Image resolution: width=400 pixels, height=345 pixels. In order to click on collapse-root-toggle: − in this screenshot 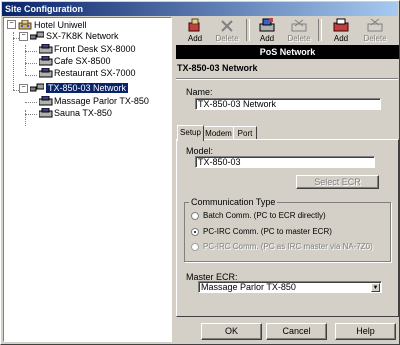, I will do `click(11, 24)`.